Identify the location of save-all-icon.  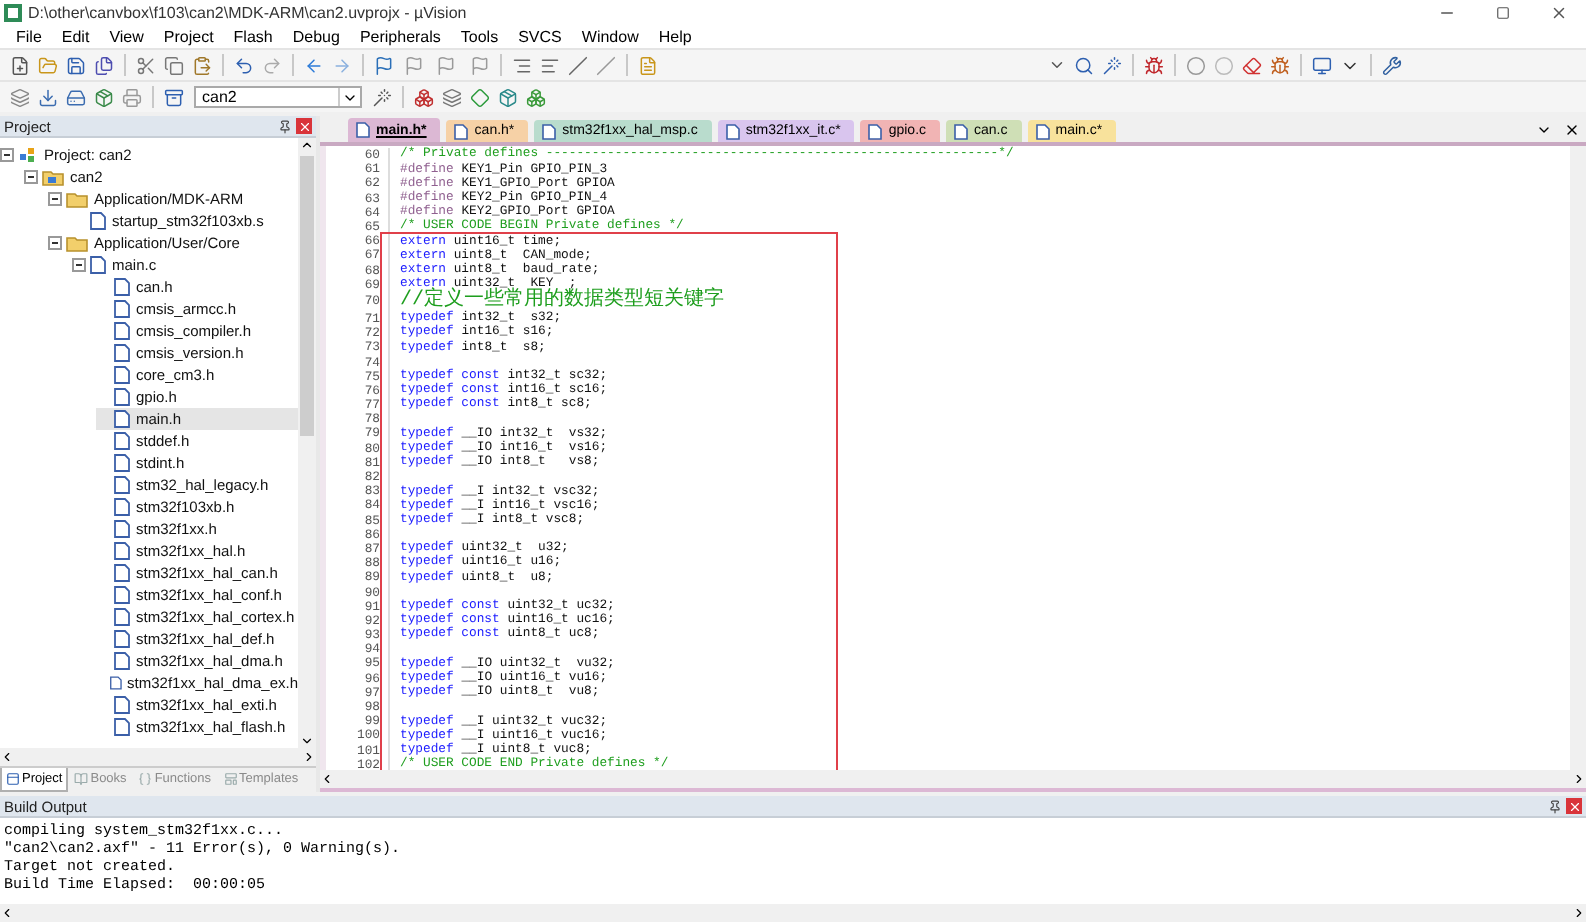
(104, 65).